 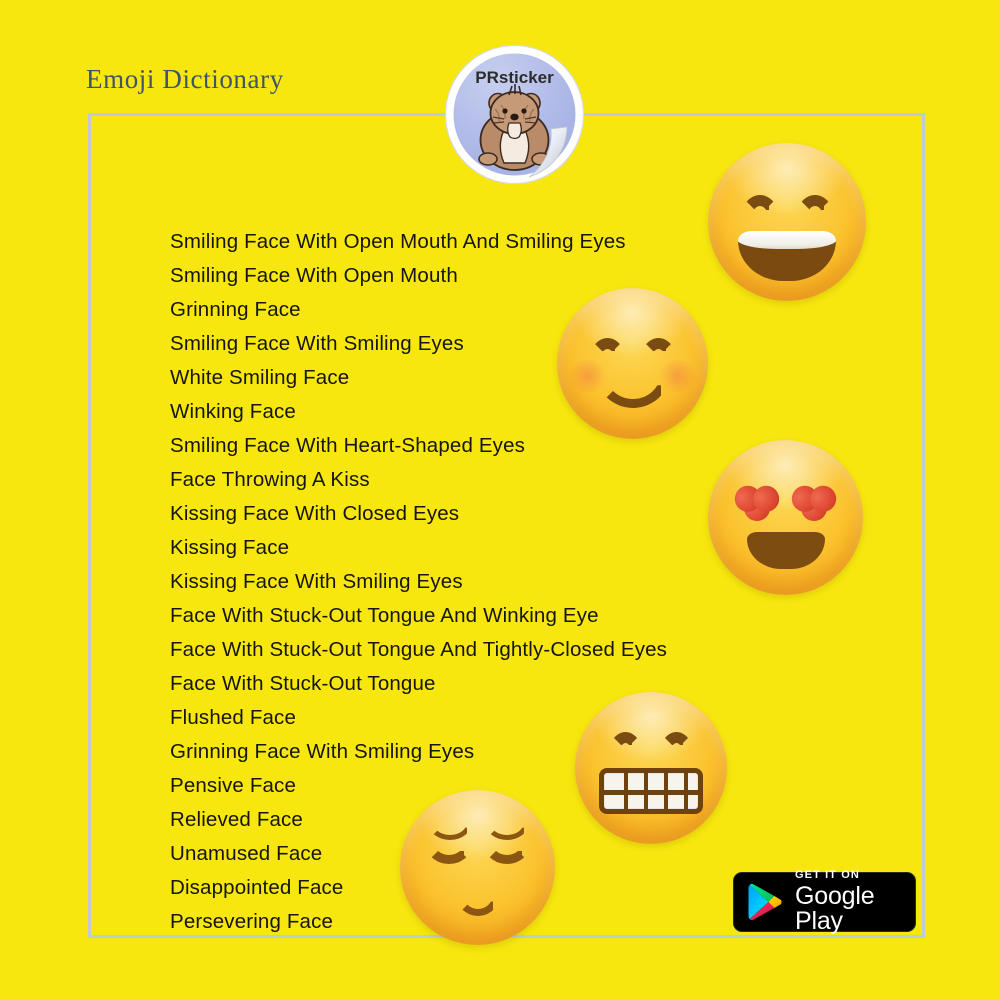 I want to click on google-play-wordmark: Google Play, so click(x=835, y=908).